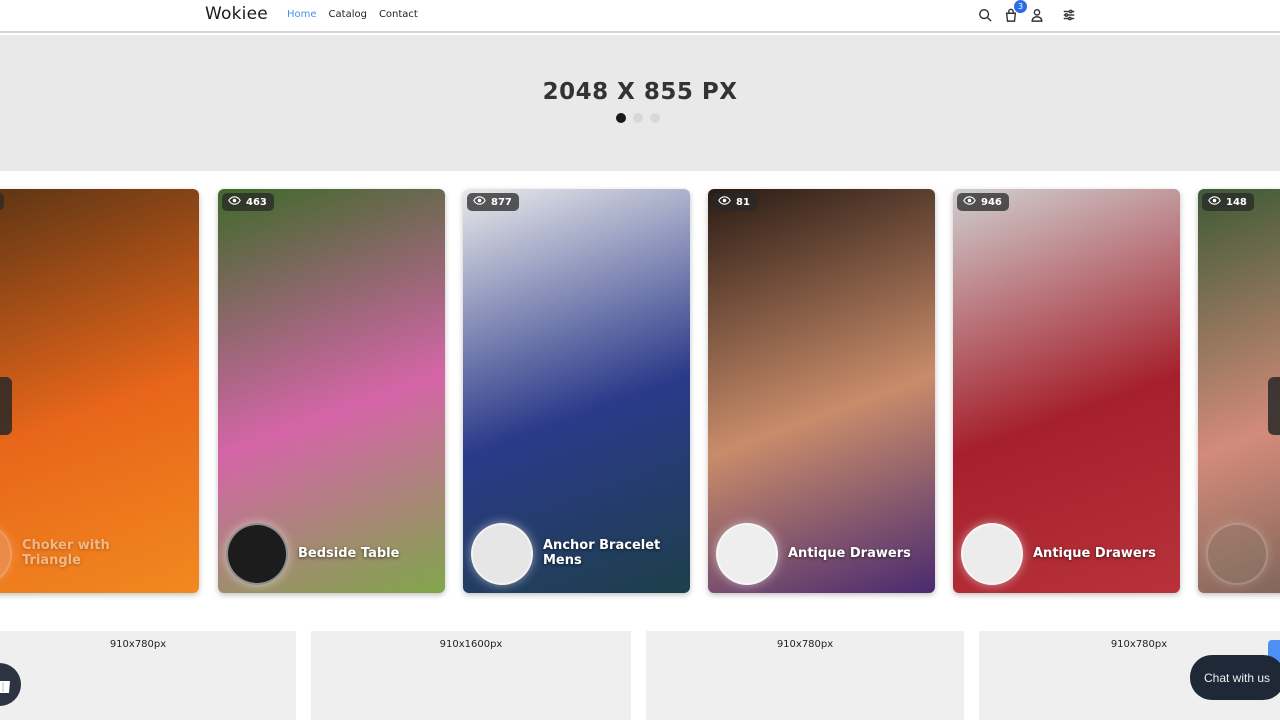 The height and width of the screenshot is (720, 1280). What do you see at coordinates (501, 202) in the screenshot?
I see `view-count: 877` at bounding box center [501, 202].